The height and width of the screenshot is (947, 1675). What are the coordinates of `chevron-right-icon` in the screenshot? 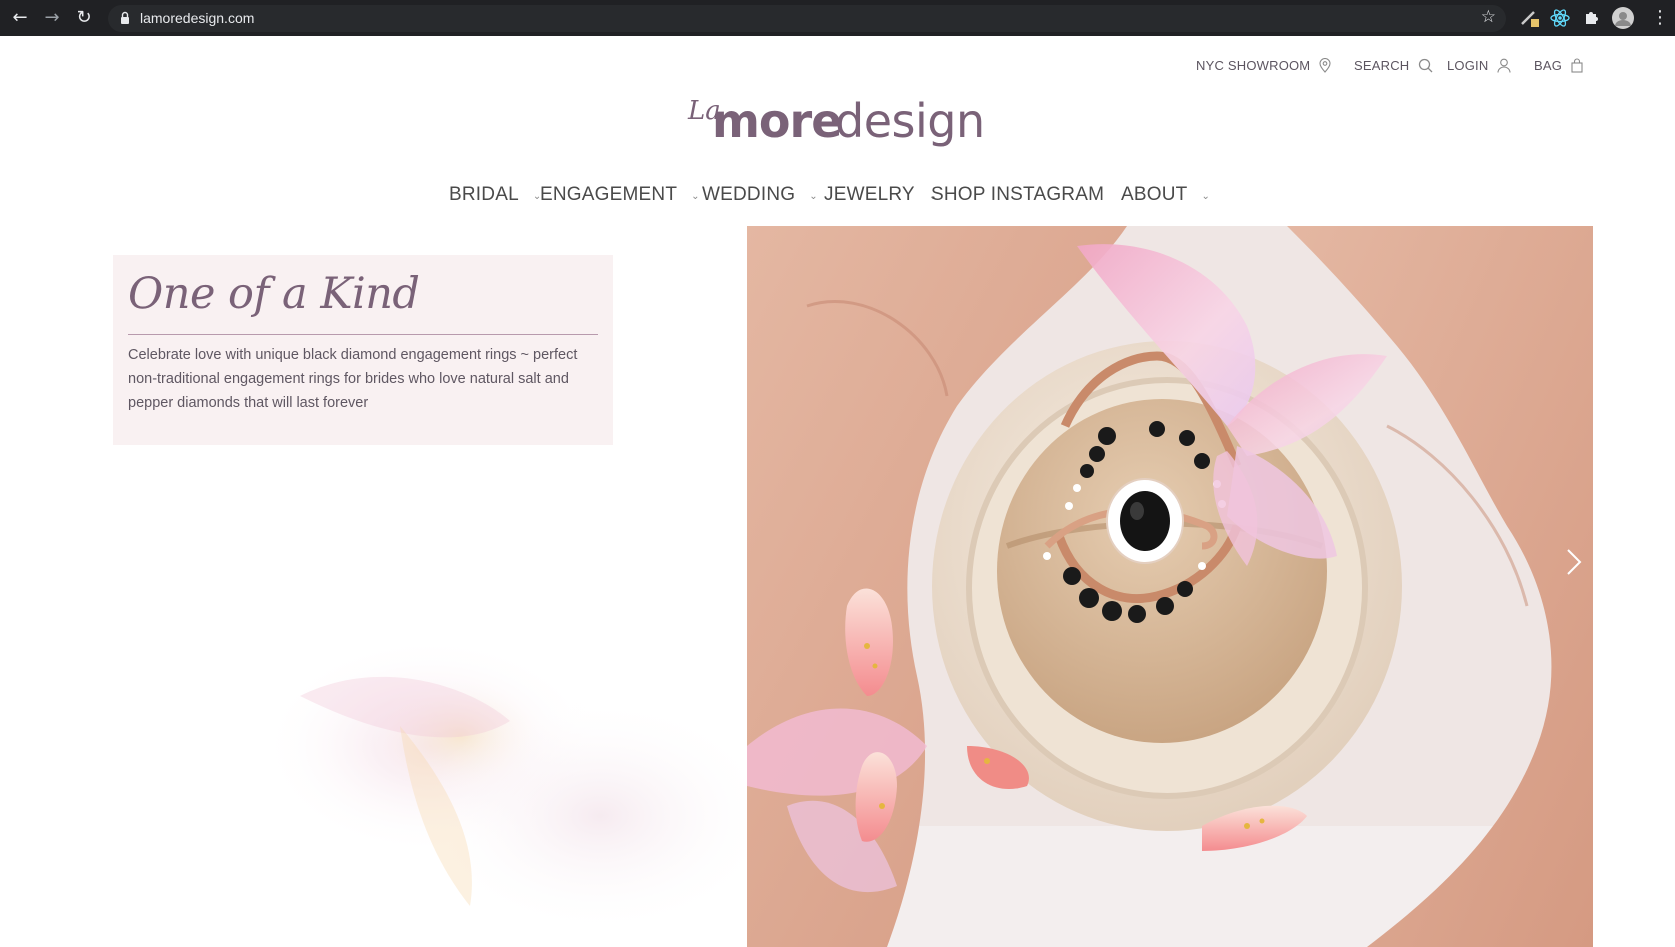 It's located at (1574, 562).